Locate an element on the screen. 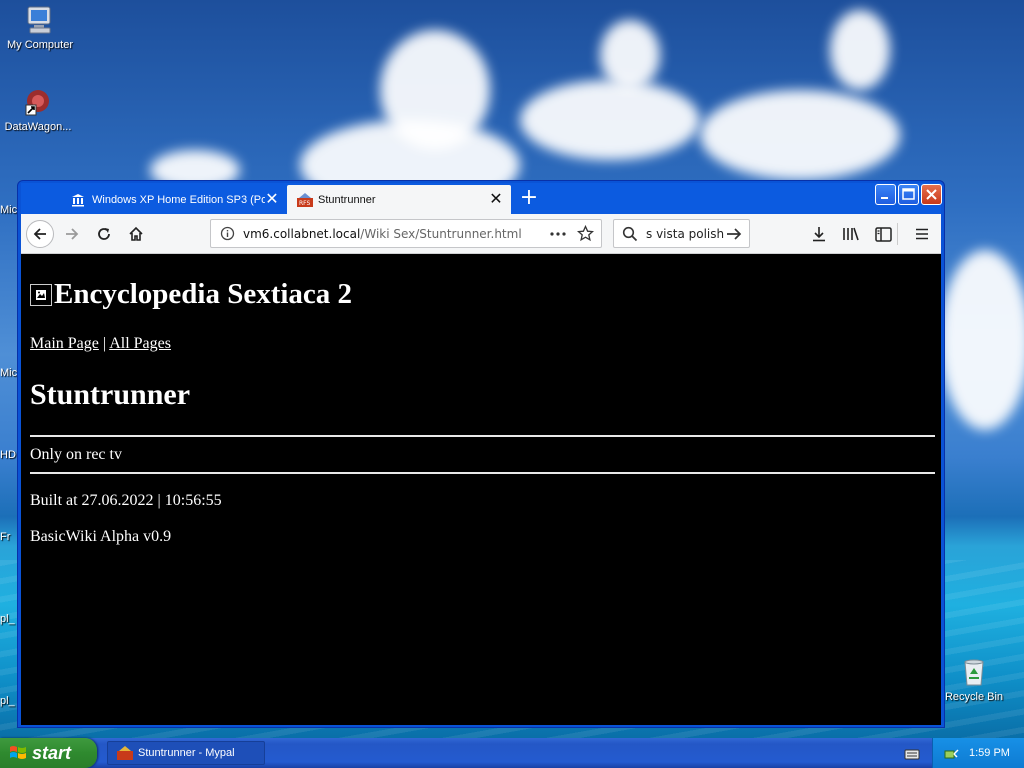  home-icon is located at coordinates (136, 233).